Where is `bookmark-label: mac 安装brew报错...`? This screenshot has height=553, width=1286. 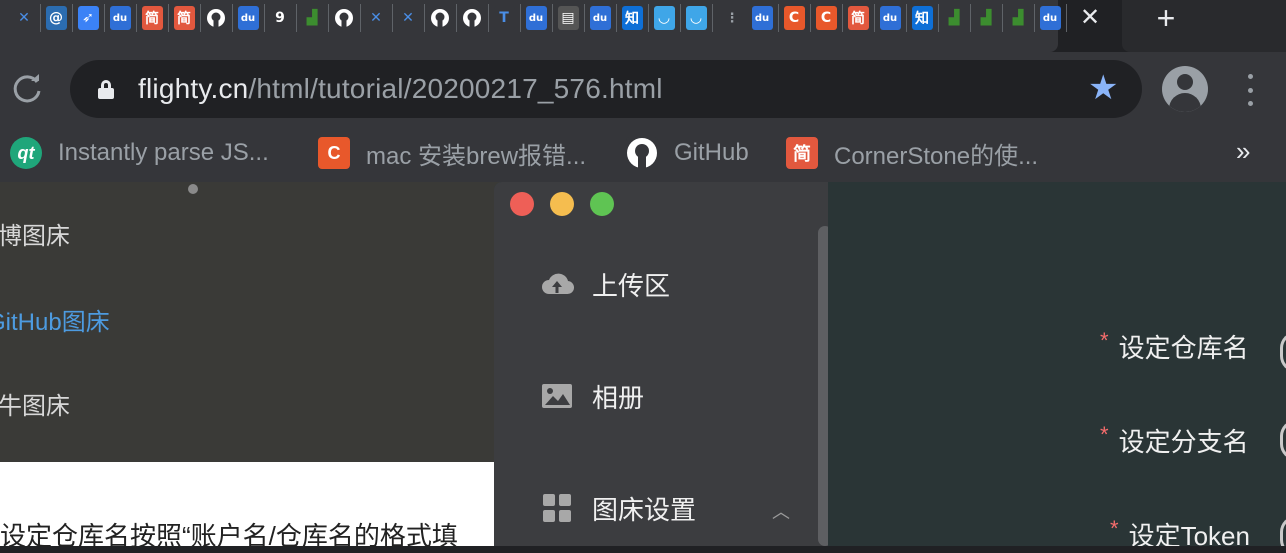
bookmark-label: mac 安装brew报错... is located at coordinates (476, 156).